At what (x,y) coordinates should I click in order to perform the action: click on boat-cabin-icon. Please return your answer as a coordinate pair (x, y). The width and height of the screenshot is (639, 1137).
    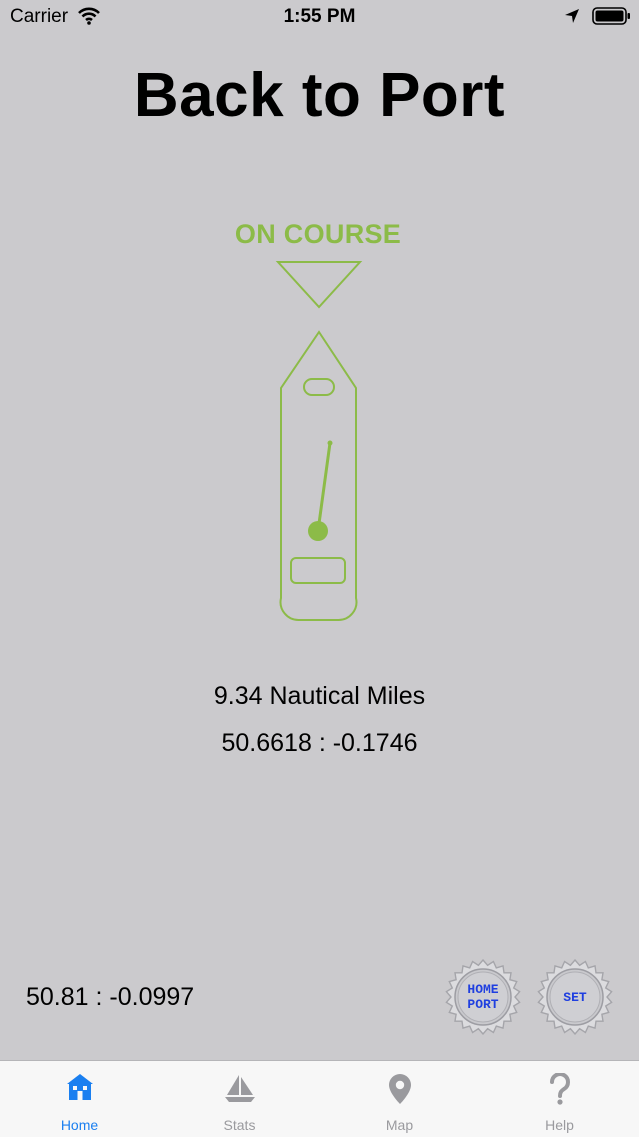
    Looking at the image, I should click on (319, 387).